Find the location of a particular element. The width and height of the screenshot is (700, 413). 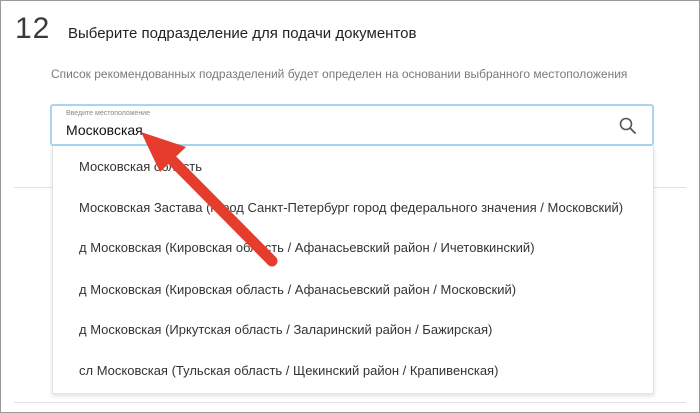

search-icon is located at coordinates (628, 126).